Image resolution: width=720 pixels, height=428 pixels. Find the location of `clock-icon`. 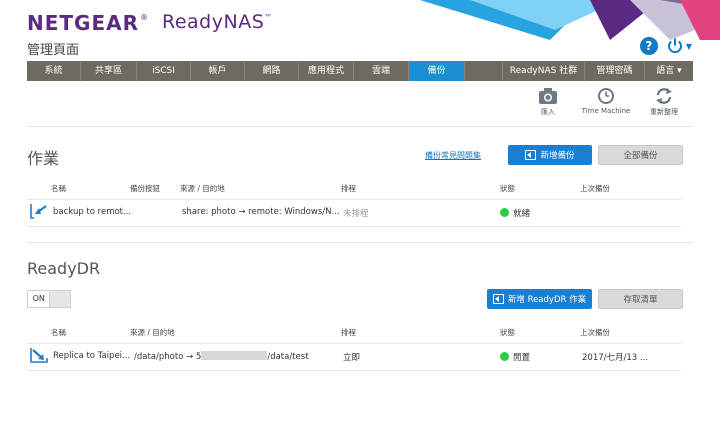

clock-icon is located at coordinates (606, 96).